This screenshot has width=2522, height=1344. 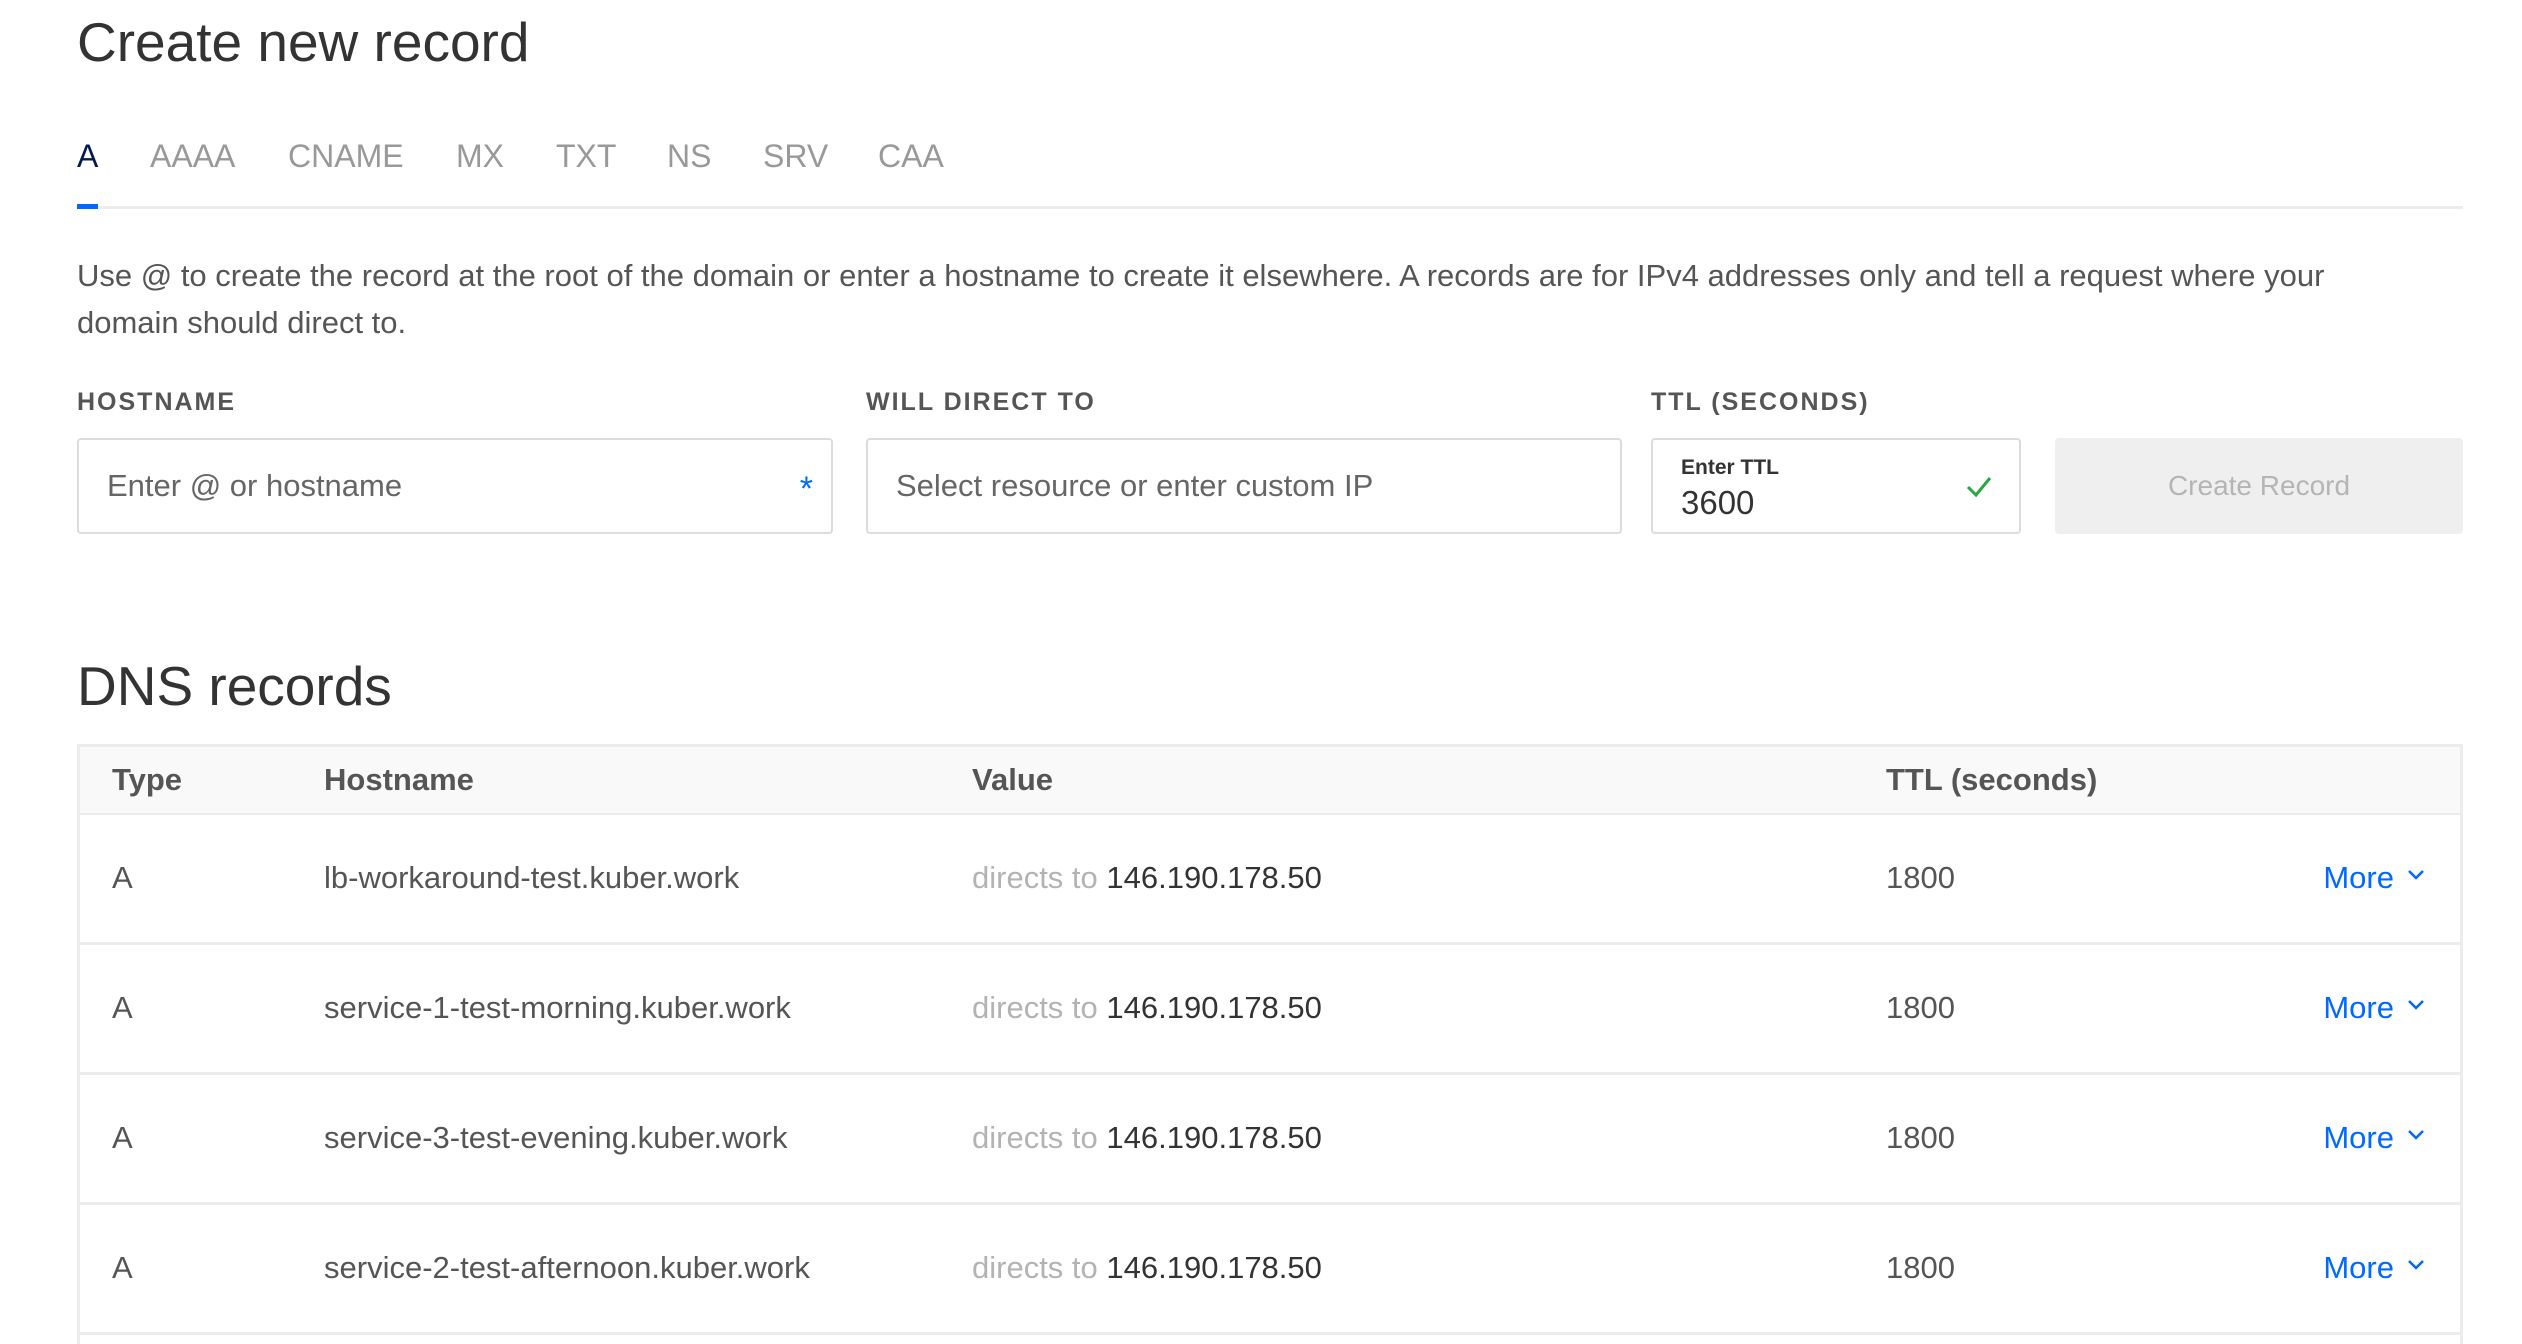 I want to click on checkmark-icon, so click(x=1979, y=487).